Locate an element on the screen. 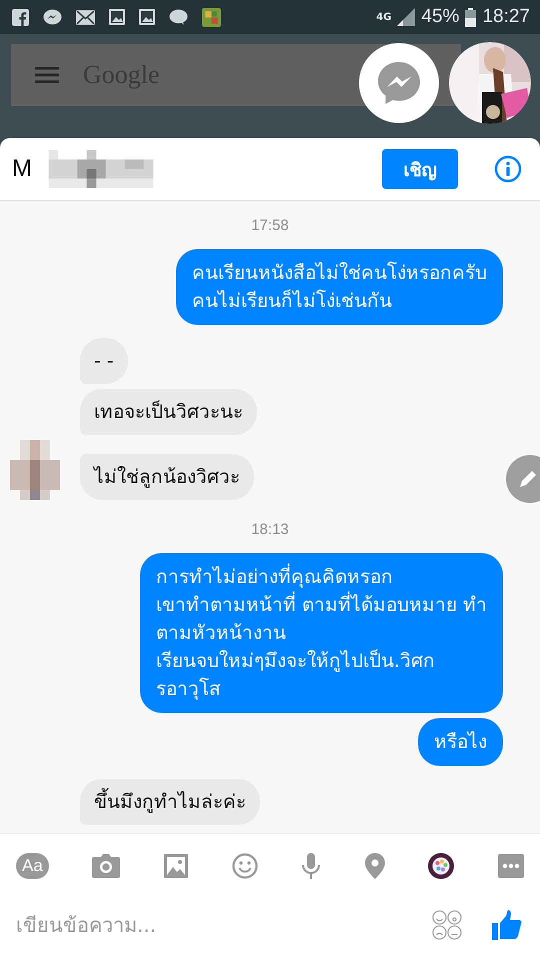 The width and height of the screenshot is (540, 960). menu-icon is located at coordinates (47, 75).